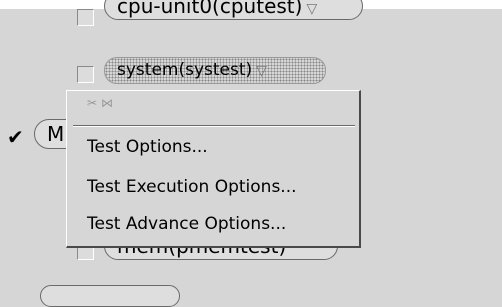 The width and height of the screenshot is (502, 307). What do you see at coordinates (100, 103) in the screenshot?
I see `menu-title: ✂ ⋈` at bounding box center [100, 103].